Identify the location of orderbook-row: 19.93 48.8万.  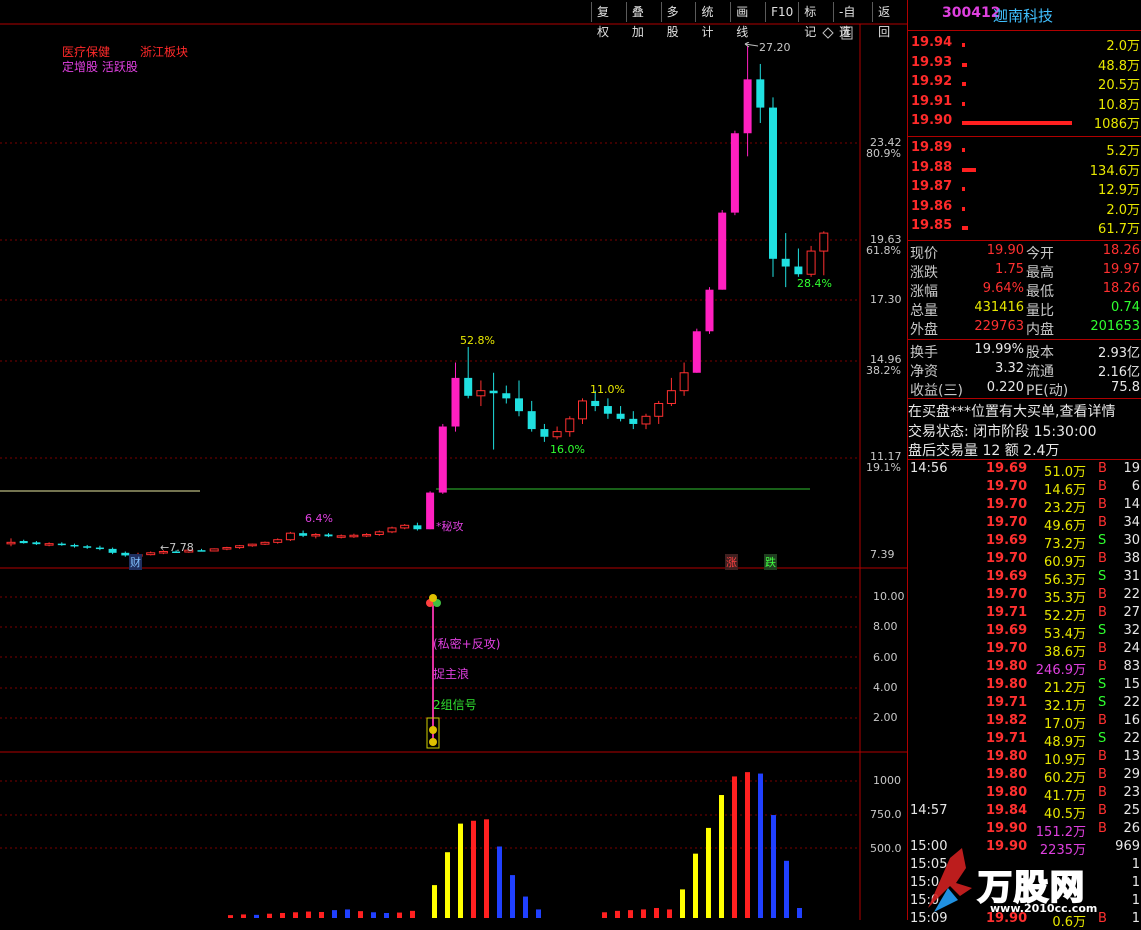
(1024, 64).